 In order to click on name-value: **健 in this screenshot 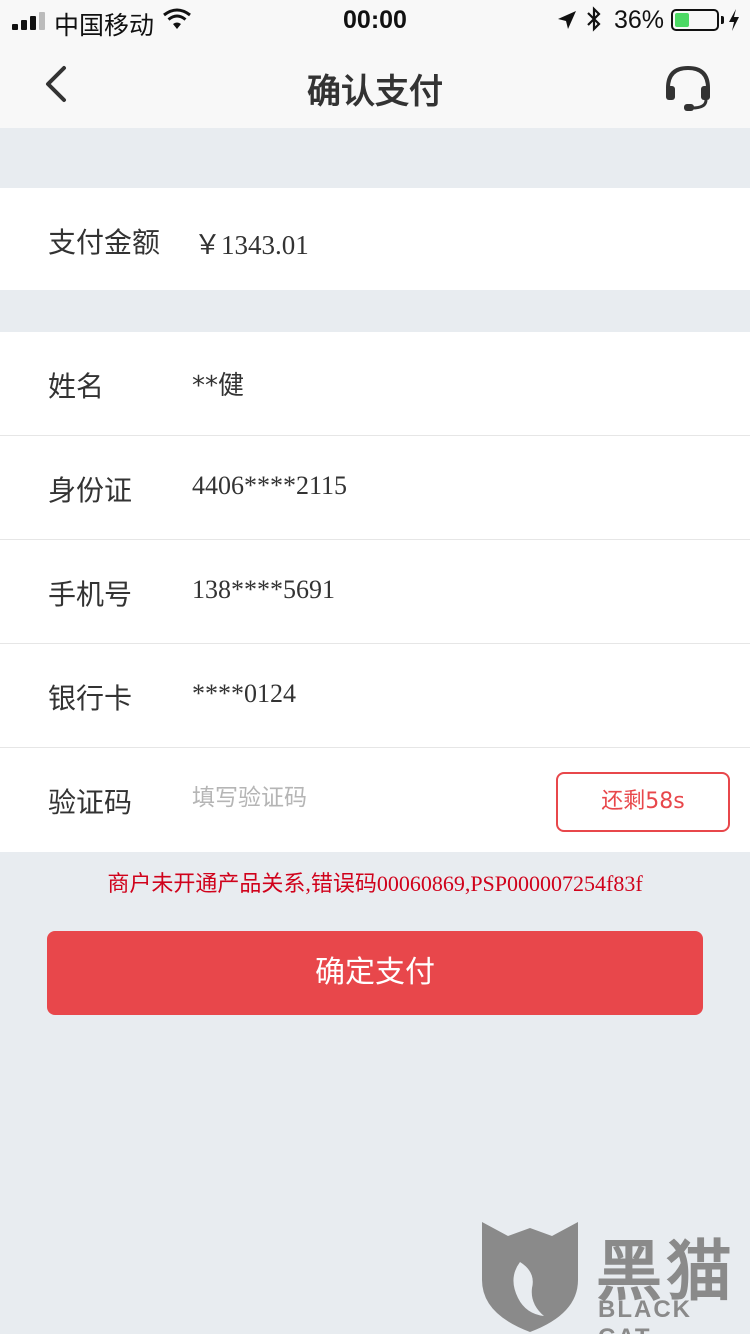, I will do `click(218, 386)`.